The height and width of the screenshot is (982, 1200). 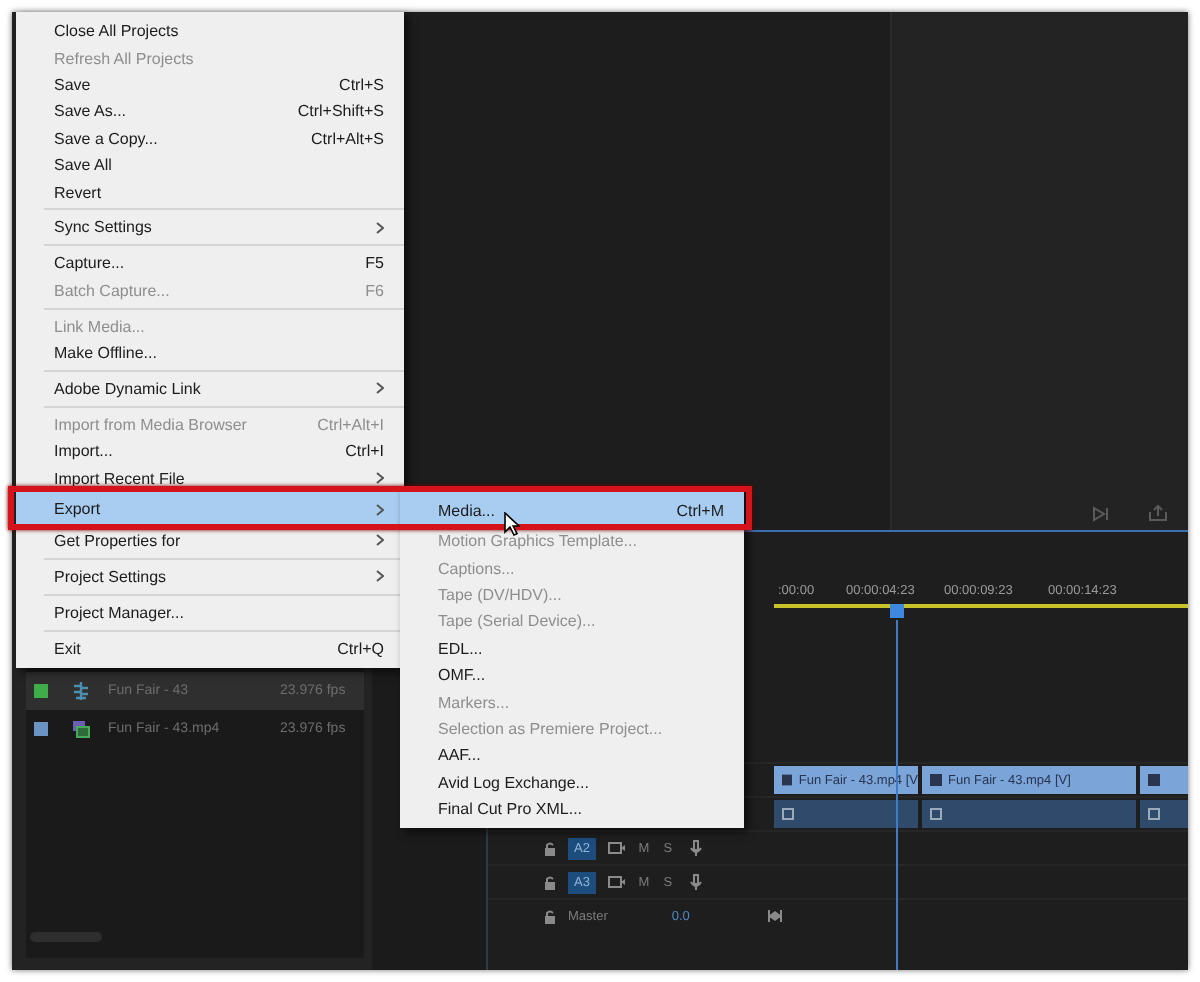 I want to click on video-clip, so click(x=1164, y=780).